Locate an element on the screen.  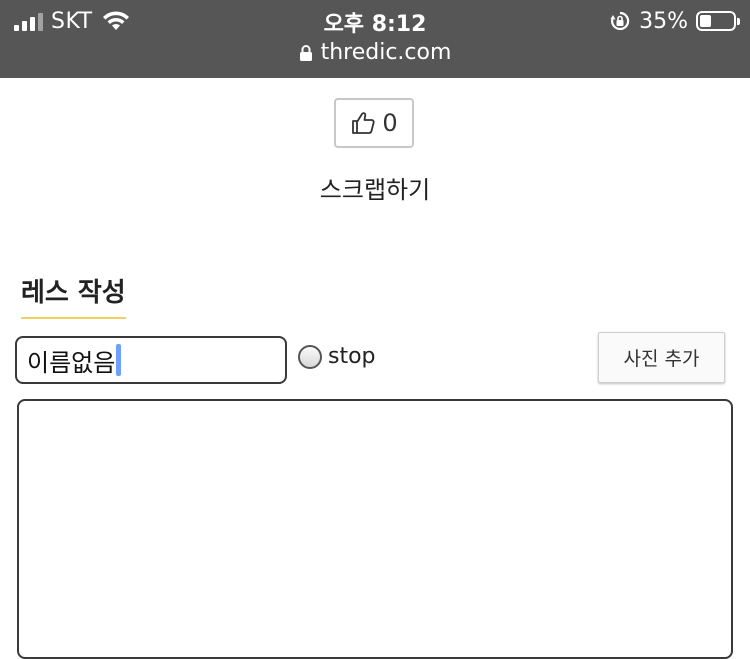
address-bar: thredic.com is located at coordinates (375, 52).